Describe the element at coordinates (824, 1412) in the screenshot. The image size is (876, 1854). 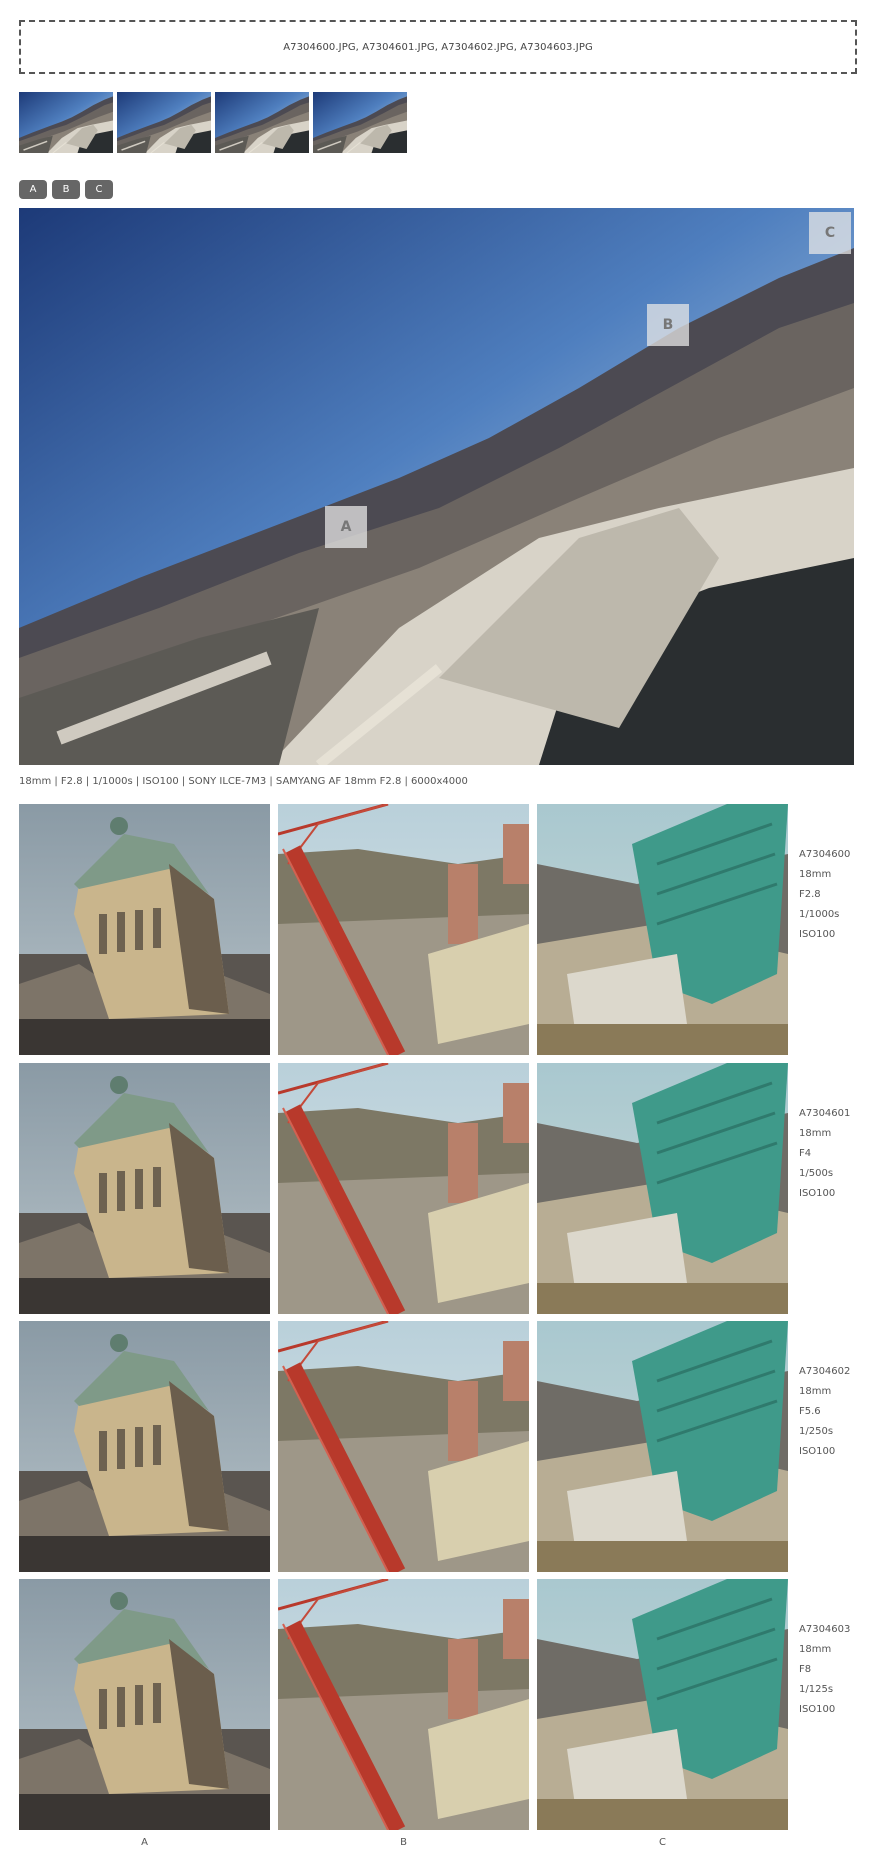
I see `row-metadata-3: A7304602 18mm F5.6 1/250s ISO100` at that location.